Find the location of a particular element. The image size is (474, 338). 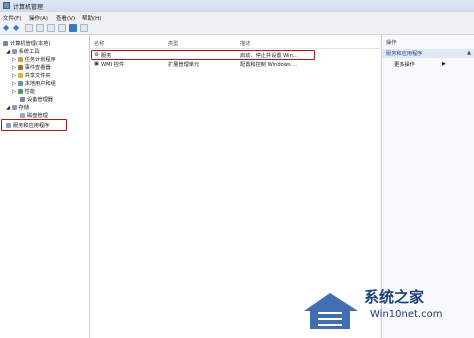

properties-icon is located at coordinates (84, 28).